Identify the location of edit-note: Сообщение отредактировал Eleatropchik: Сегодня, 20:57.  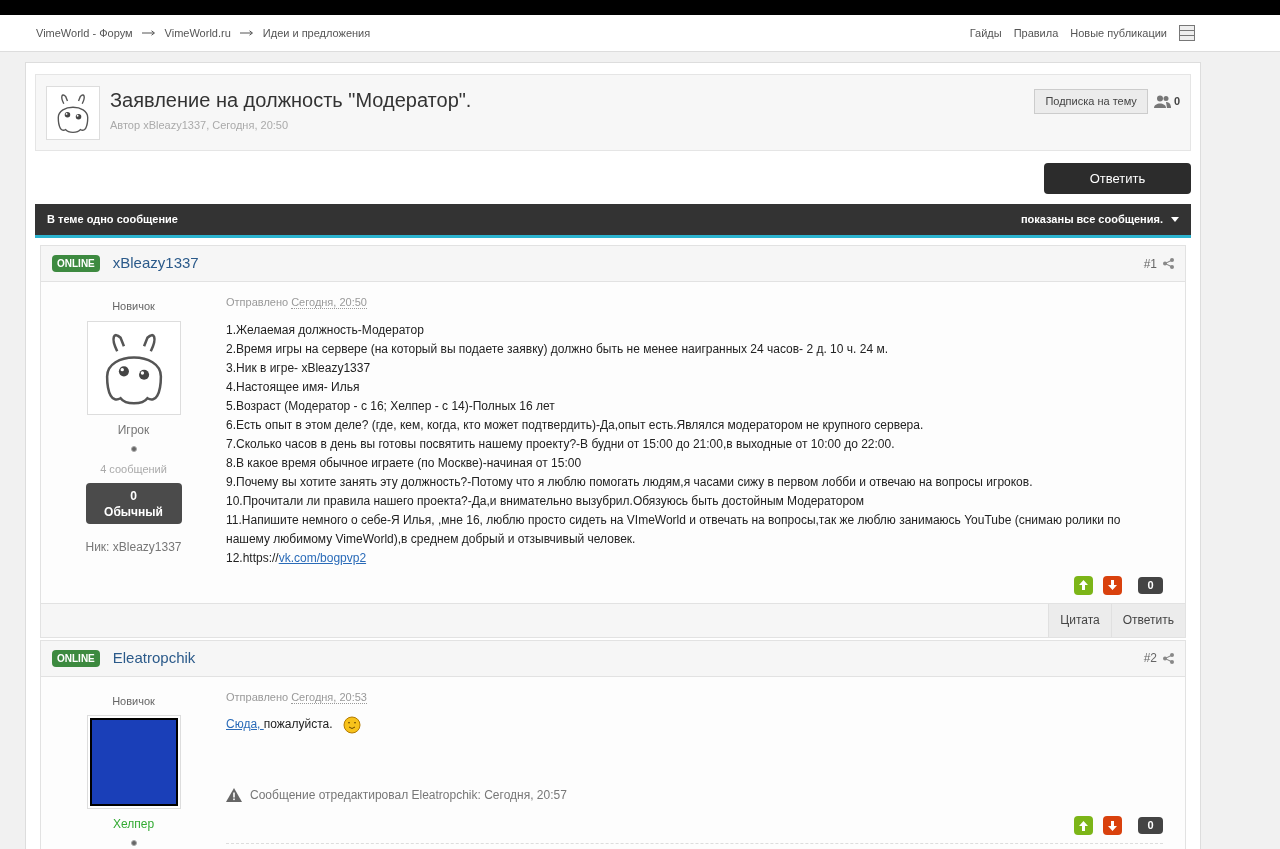
(408, 795).